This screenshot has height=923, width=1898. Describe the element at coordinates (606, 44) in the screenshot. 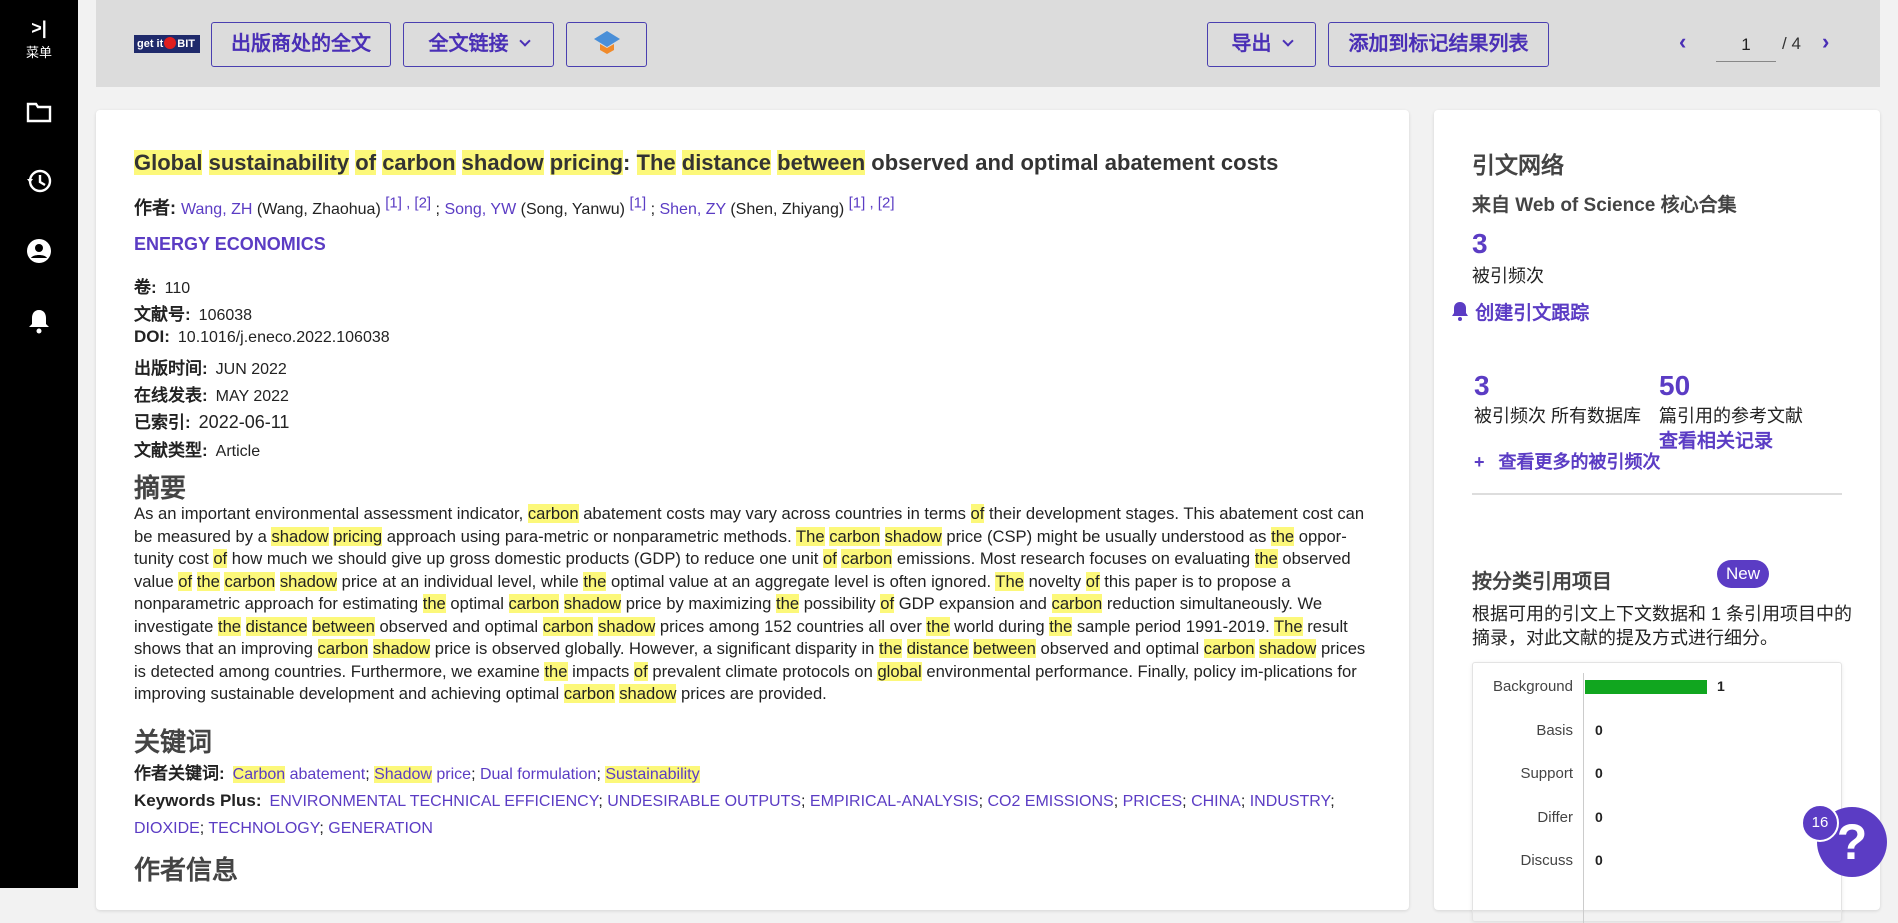

I see `mendeley-button` at that location.